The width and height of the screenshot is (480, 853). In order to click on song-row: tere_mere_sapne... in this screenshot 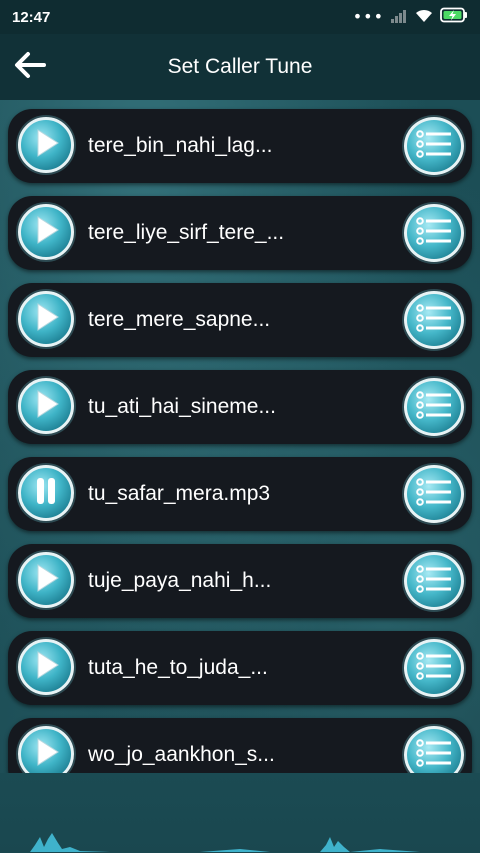, I will do `click(240, 320)`.